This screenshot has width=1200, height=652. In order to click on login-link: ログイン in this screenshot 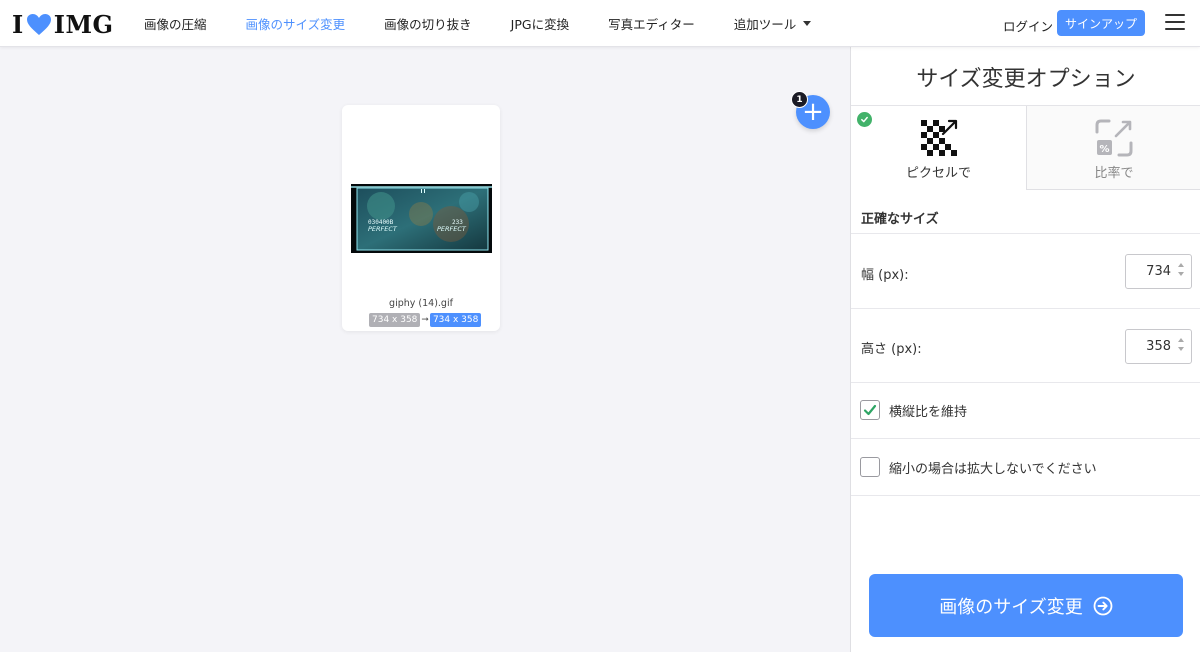, I will do `click(1028, 25)`.